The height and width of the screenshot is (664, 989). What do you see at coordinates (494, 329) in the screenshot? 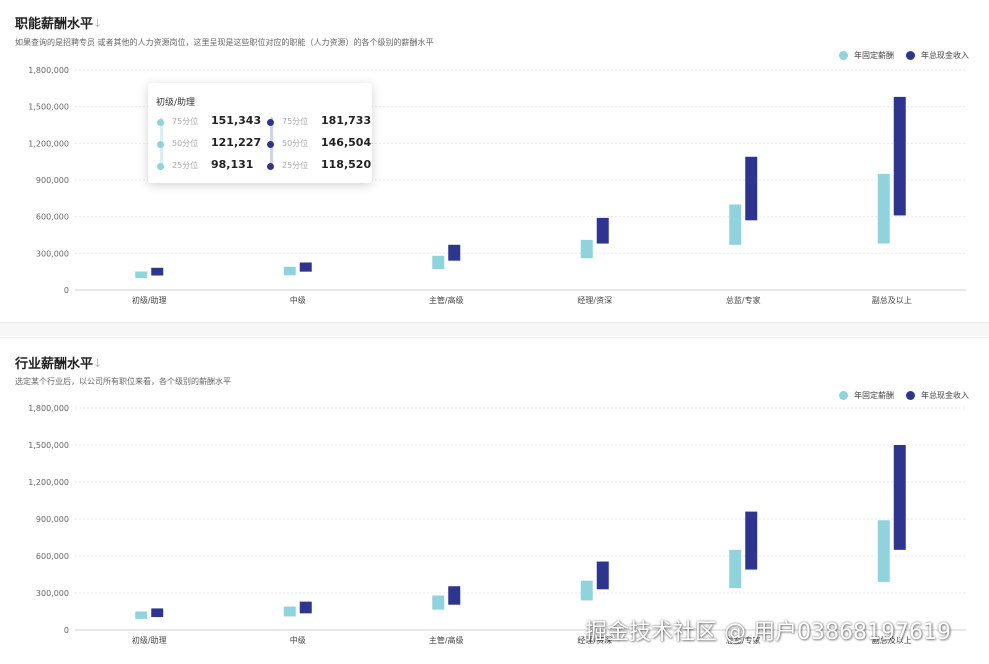
I see `panel-gap` at bounding box center [494, 329].